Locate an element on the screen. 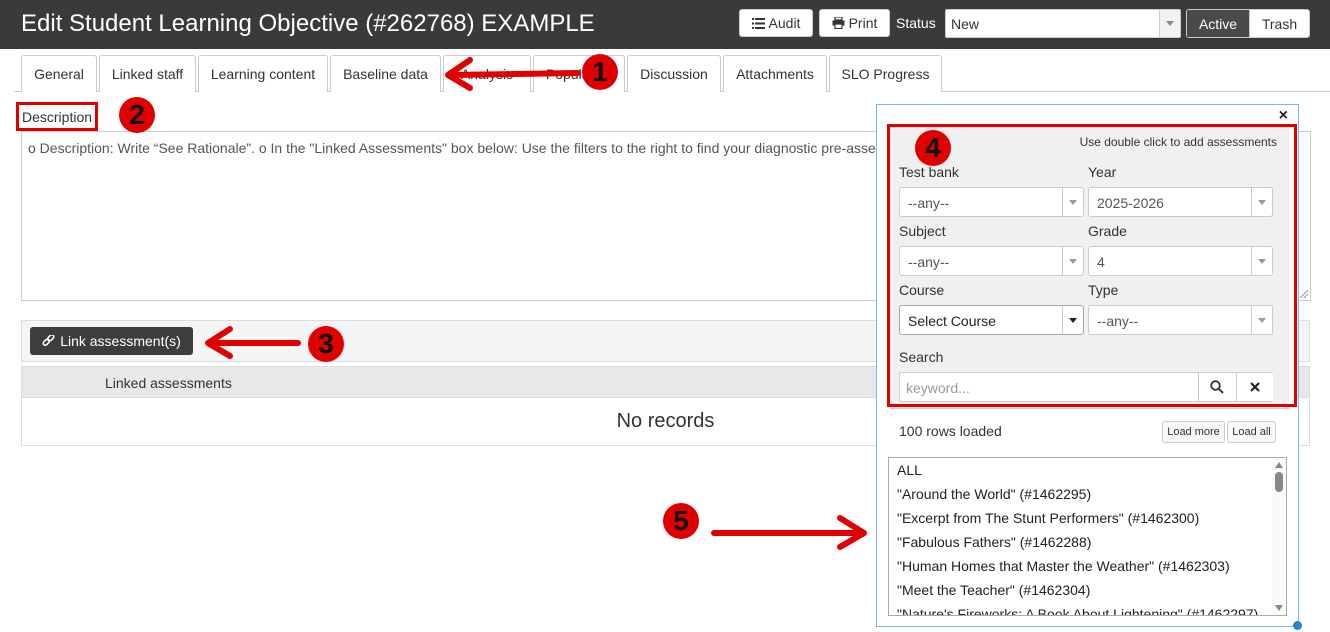 Image resolution: width=1330 pixels, height=632 pixels. tab-learning-content: Learning content is located at coordinates (263, 73).